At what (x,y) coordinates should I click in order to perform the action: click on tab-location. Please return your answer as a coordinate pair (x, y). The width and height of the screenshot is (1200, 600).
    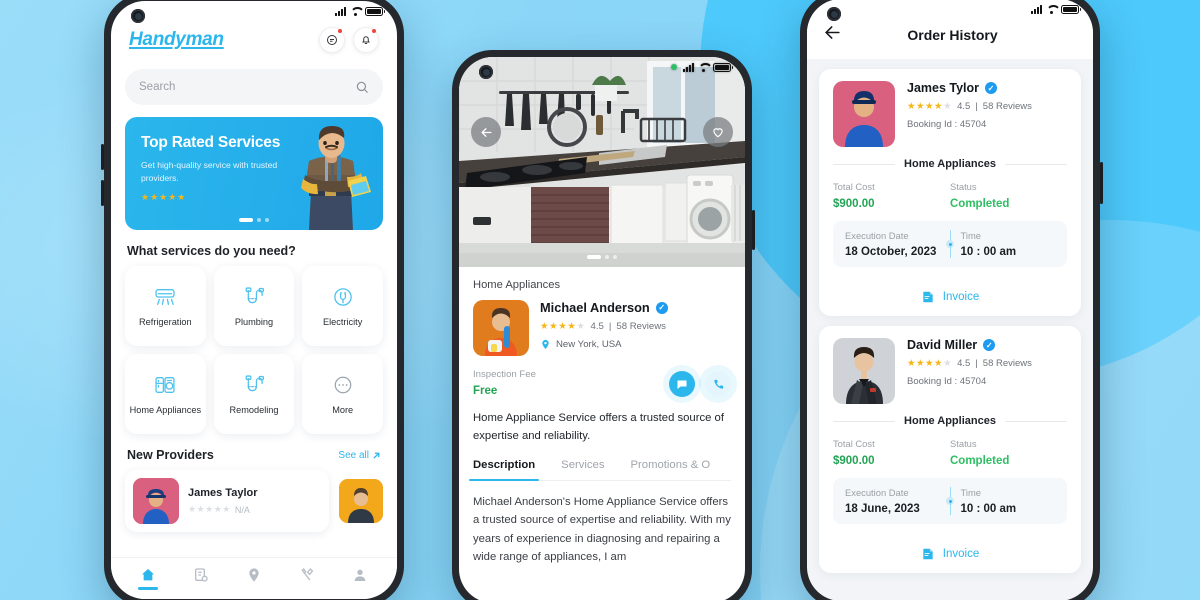
    Looking at the image, I should click on (254, 578).